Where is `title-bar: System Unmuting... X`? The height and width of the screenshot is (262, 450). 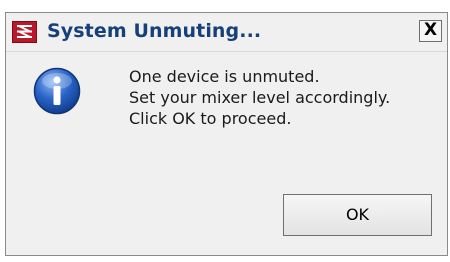 title-bar: System Unmuting... X is located at coordinates (226, 32).